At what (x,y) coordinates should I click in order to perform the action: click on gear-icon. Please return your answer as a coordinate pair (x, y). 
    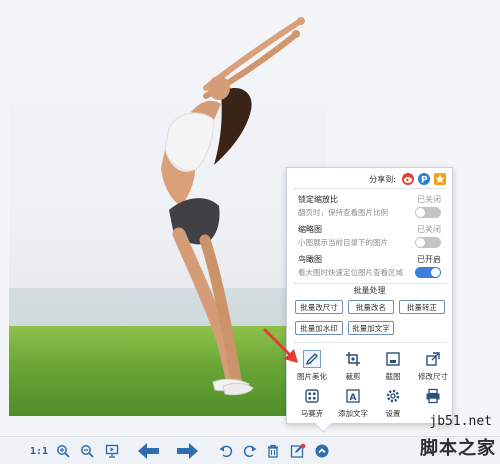
    Looking at the image, I should click on (393, 396).